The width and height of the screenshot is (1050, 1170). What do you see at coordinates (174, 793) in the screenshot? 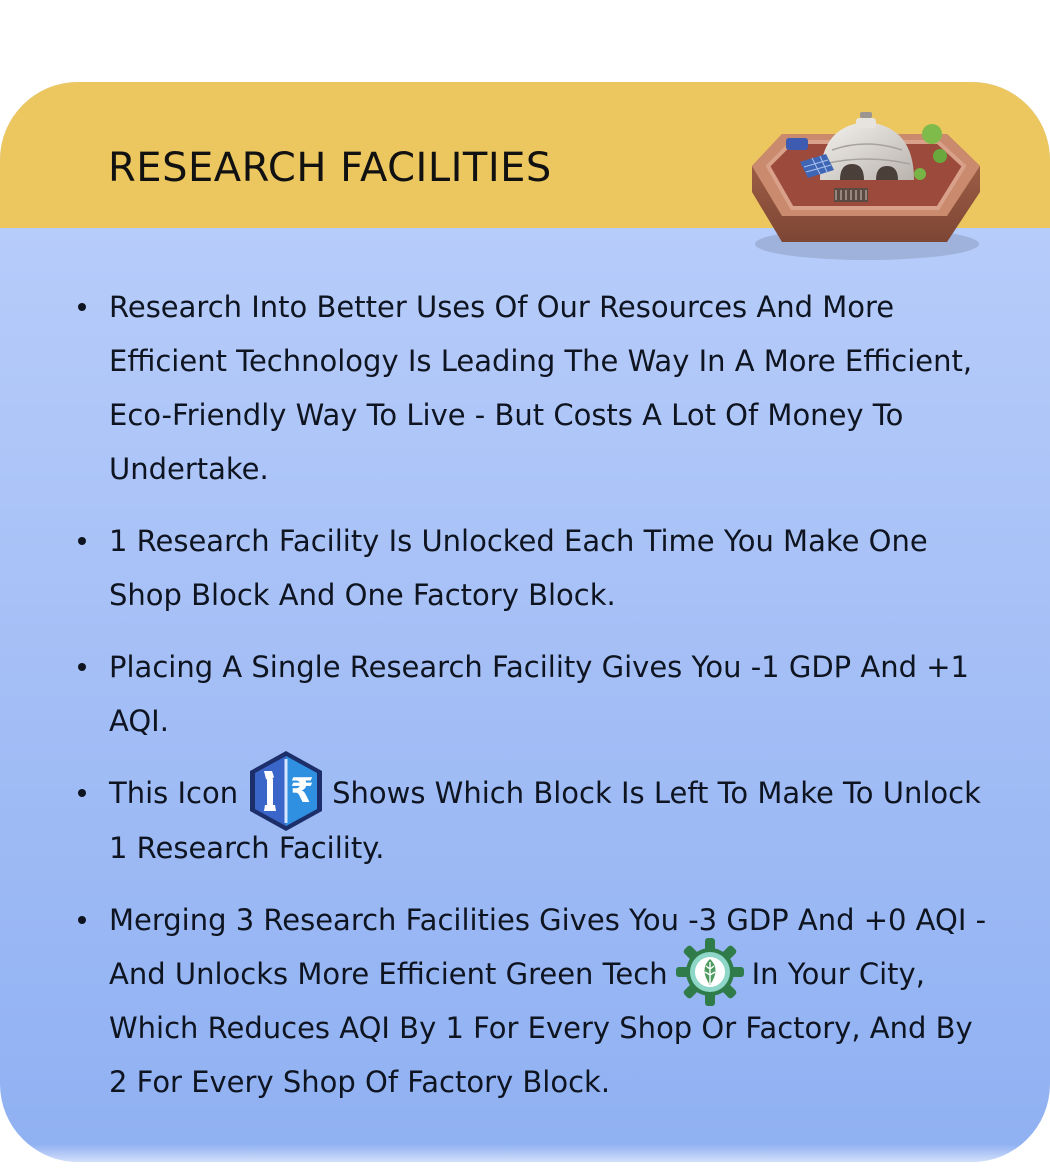
I see `bullet-text-before: This Icon` at bounding box center [174, 793].